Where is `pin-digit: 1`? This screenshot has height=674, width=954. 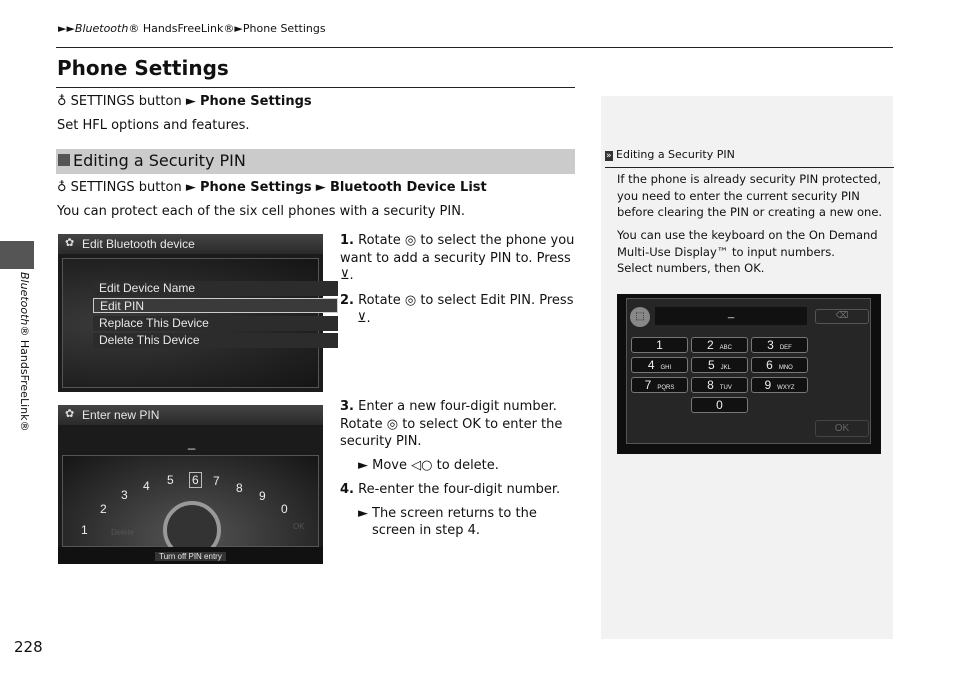 pin-digit: 1 is located at coordinates (84, 530).